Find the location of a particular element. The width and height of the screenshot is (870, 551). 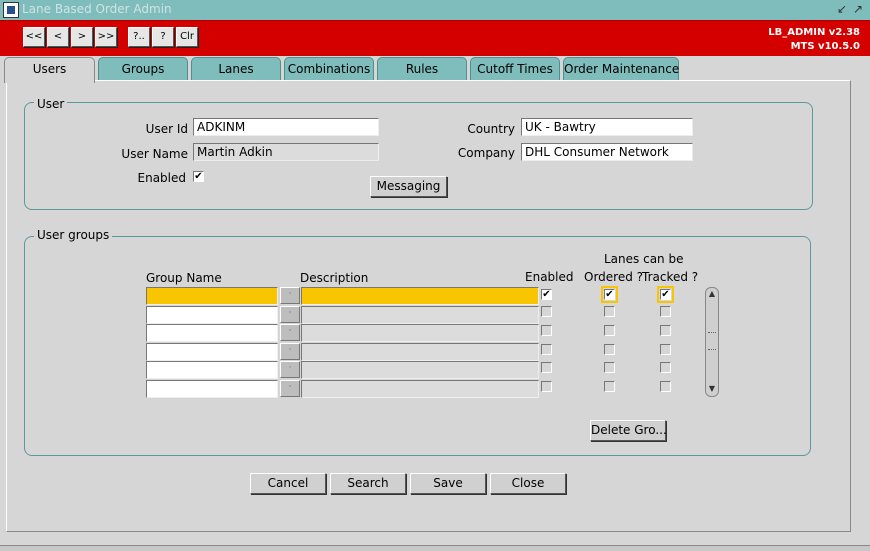

tab-groups: Groups is located at coordinates (143, 68).